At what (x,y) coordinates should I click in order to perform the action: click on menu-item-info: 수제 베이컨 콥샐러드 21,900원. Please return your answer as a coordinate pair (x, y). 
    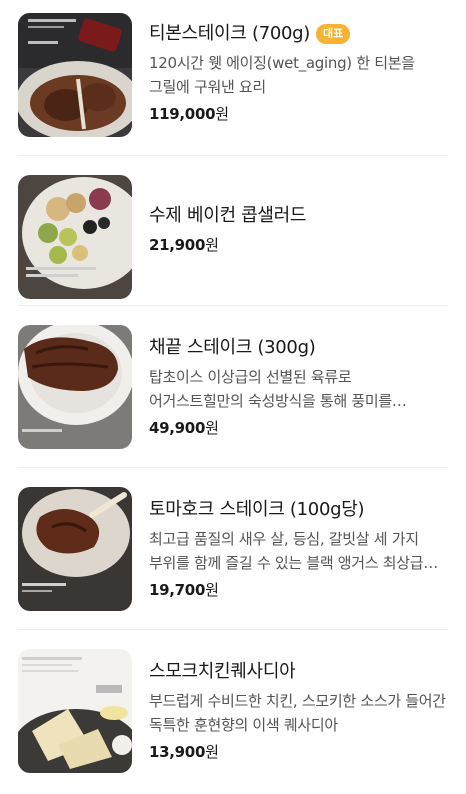
    Looking at the image, I should click on (299, 230).